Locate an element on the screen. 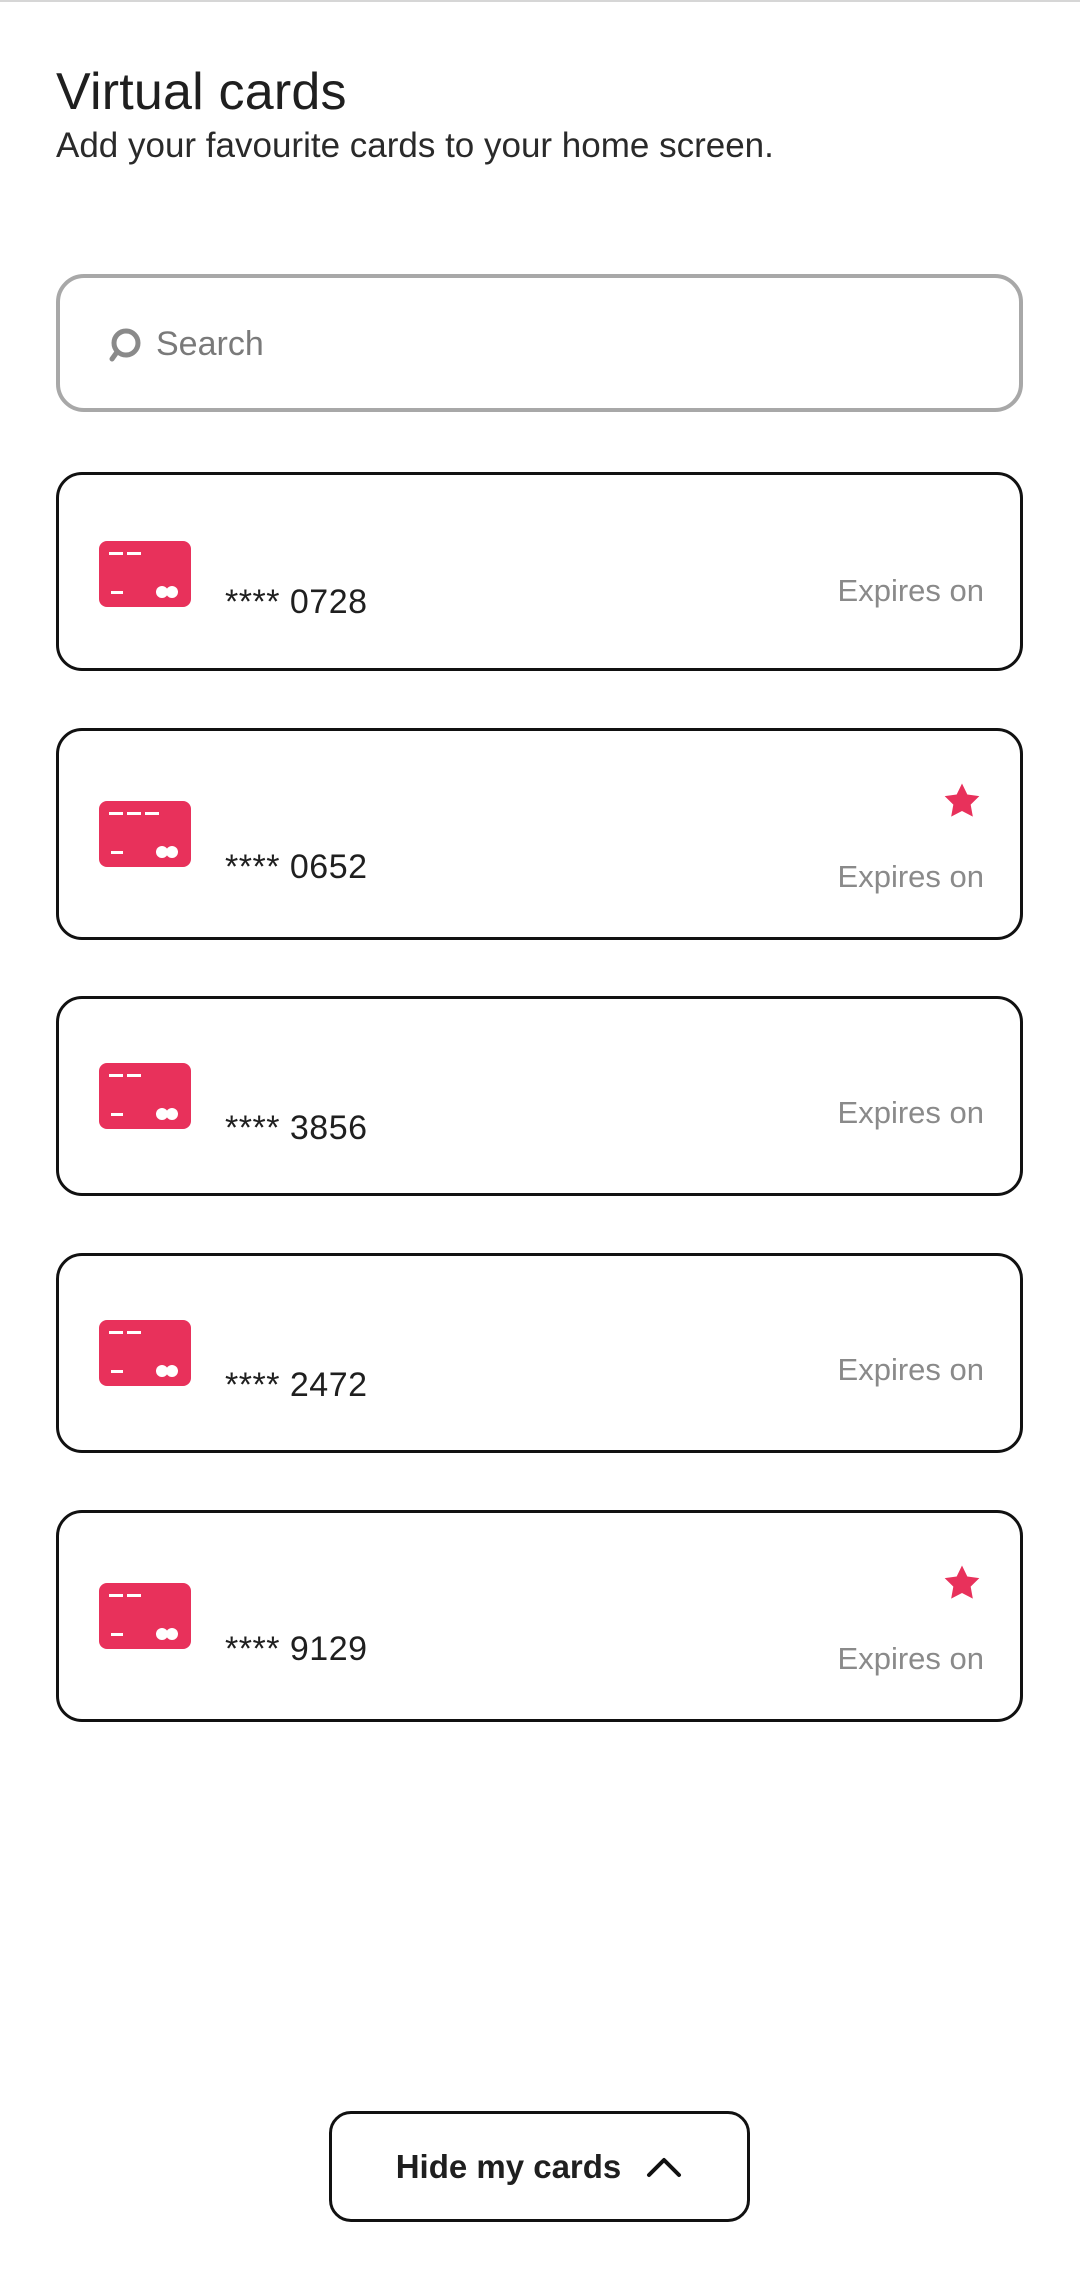  hide-my-cards-label: Hide my cards is located at coordinates (508, 2166).